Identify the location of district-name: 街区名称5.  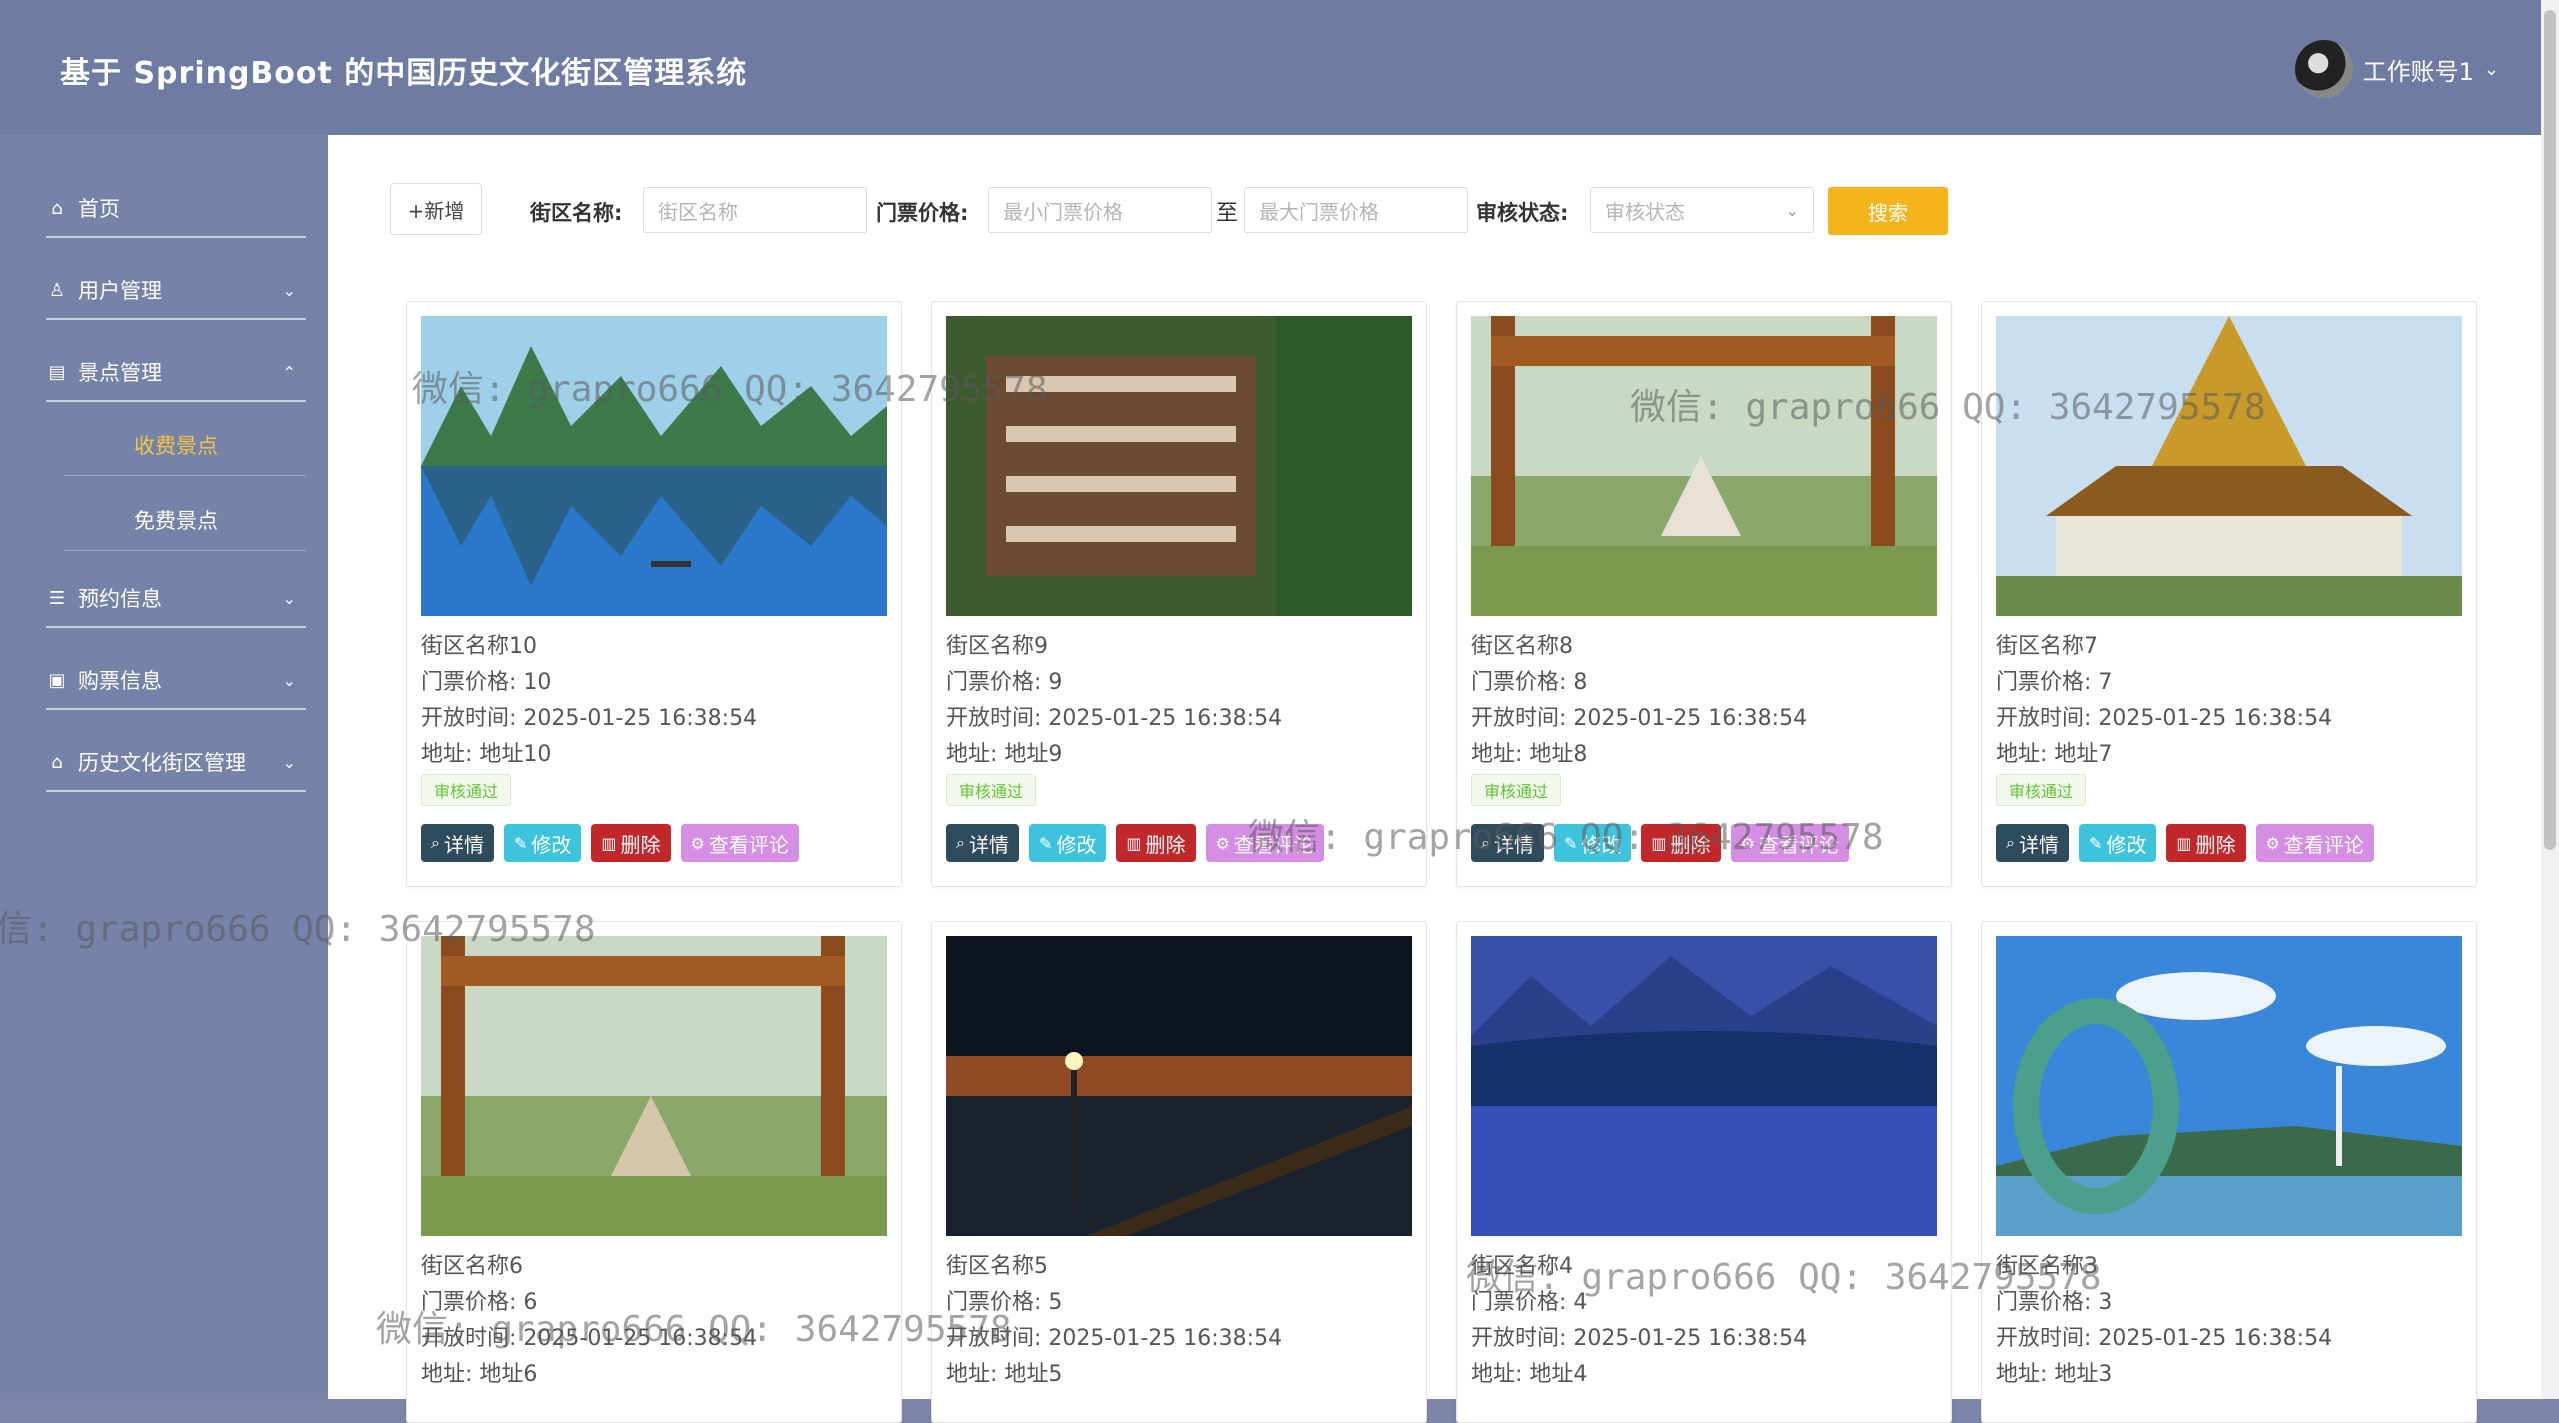
(997, 1266).